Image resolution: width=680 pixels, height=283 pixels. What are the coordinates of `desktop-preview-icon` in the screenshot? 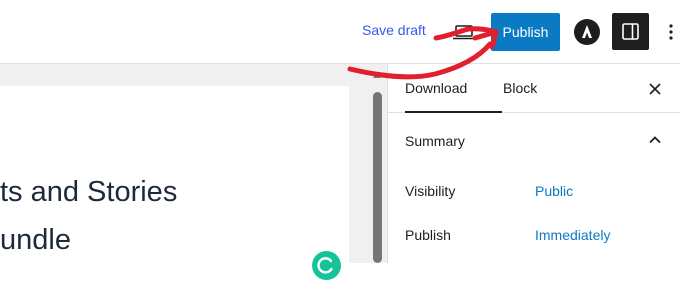 It's located at (464, 32).